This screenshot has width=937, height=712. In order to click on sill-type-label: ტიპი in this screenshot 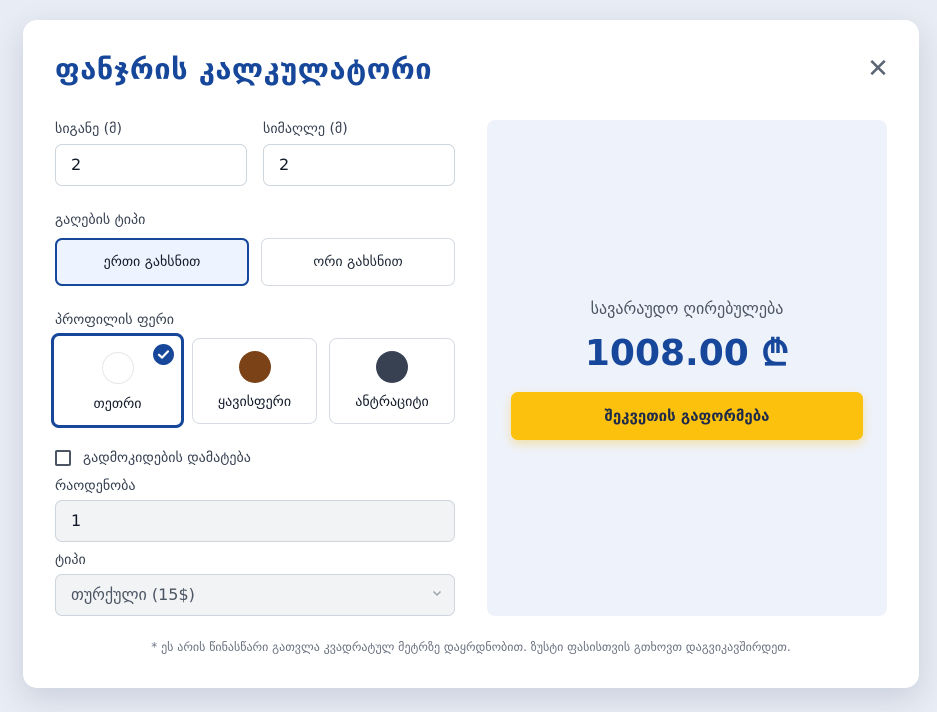, I will do `click(70, 560)`.